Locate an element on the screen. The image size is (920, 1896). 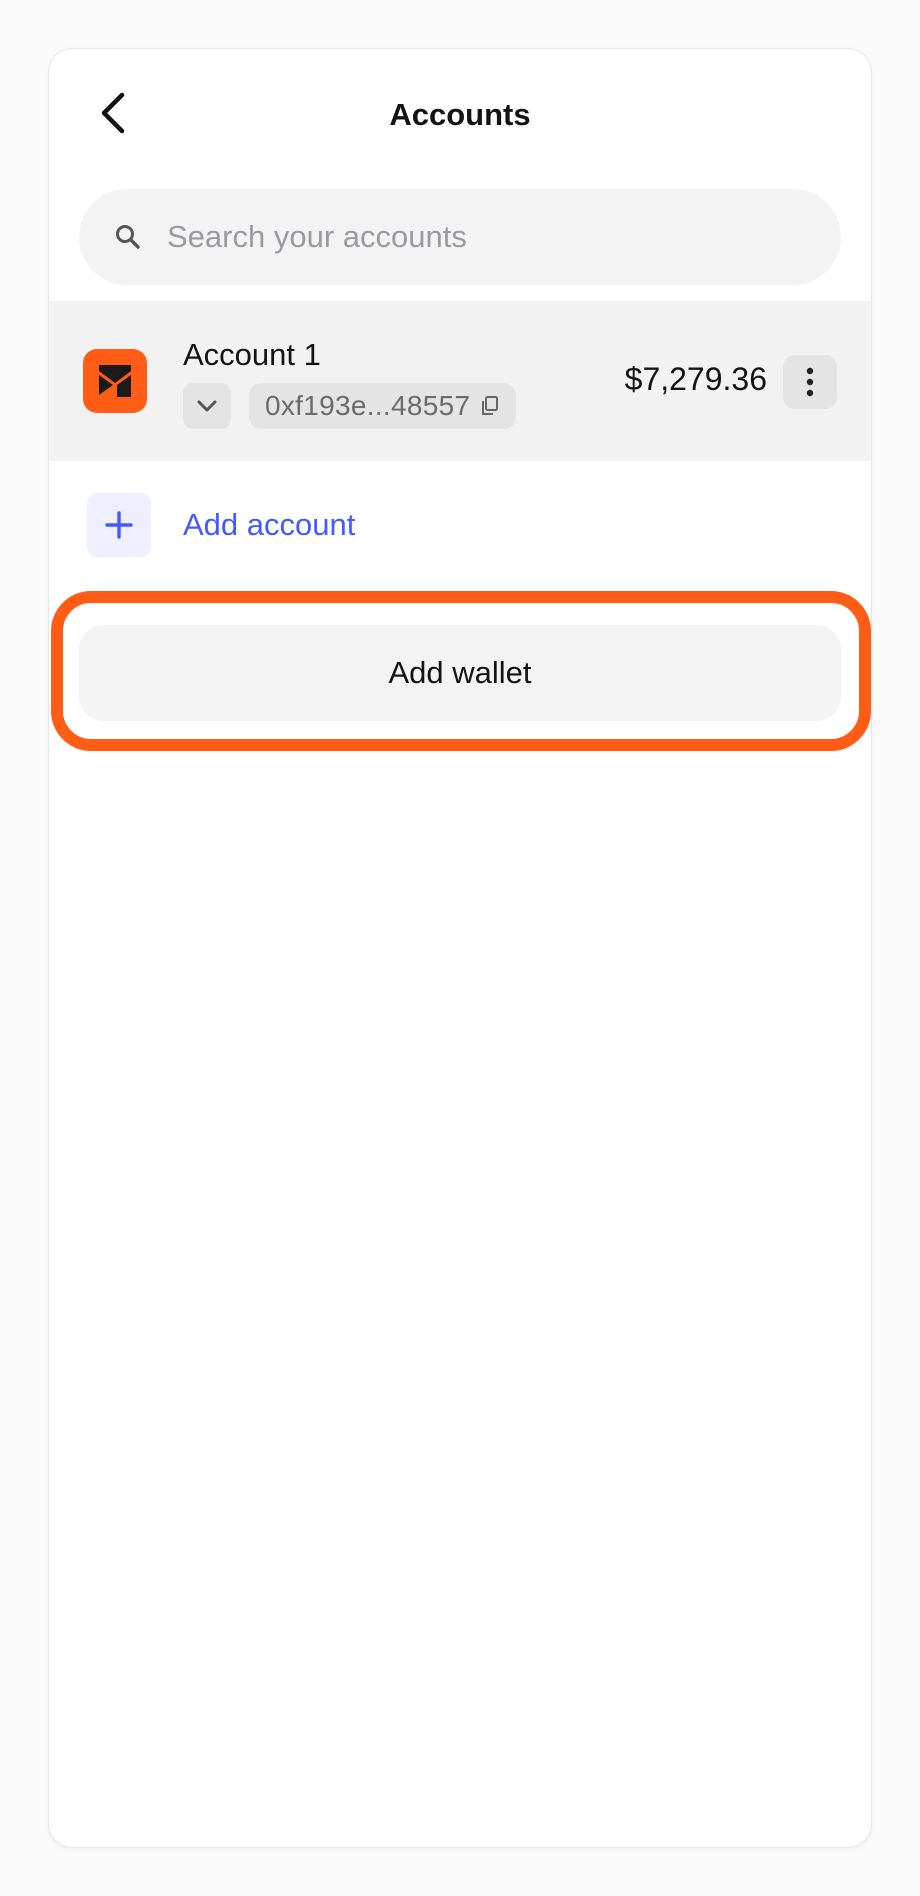
plus-icon-box is located at coordinates (119, 525).